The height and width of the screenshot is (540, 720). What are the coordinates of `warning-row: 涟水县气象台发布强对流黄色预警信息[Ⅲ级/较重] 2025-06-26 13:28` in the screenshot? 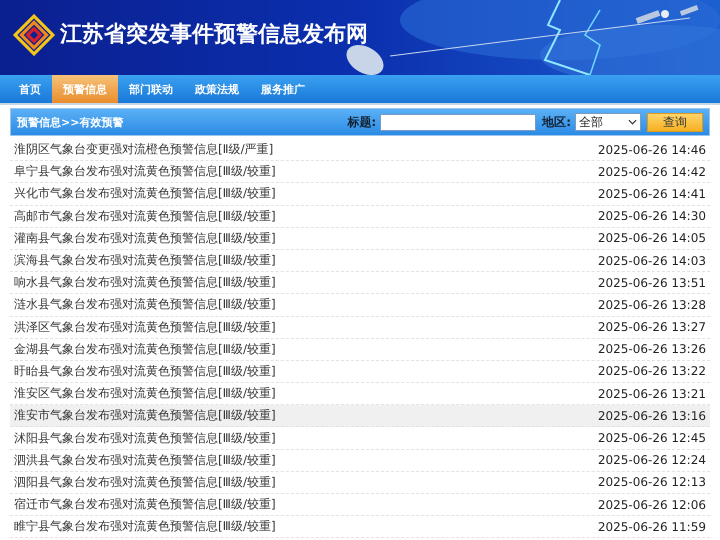 It's located at (360, 305).